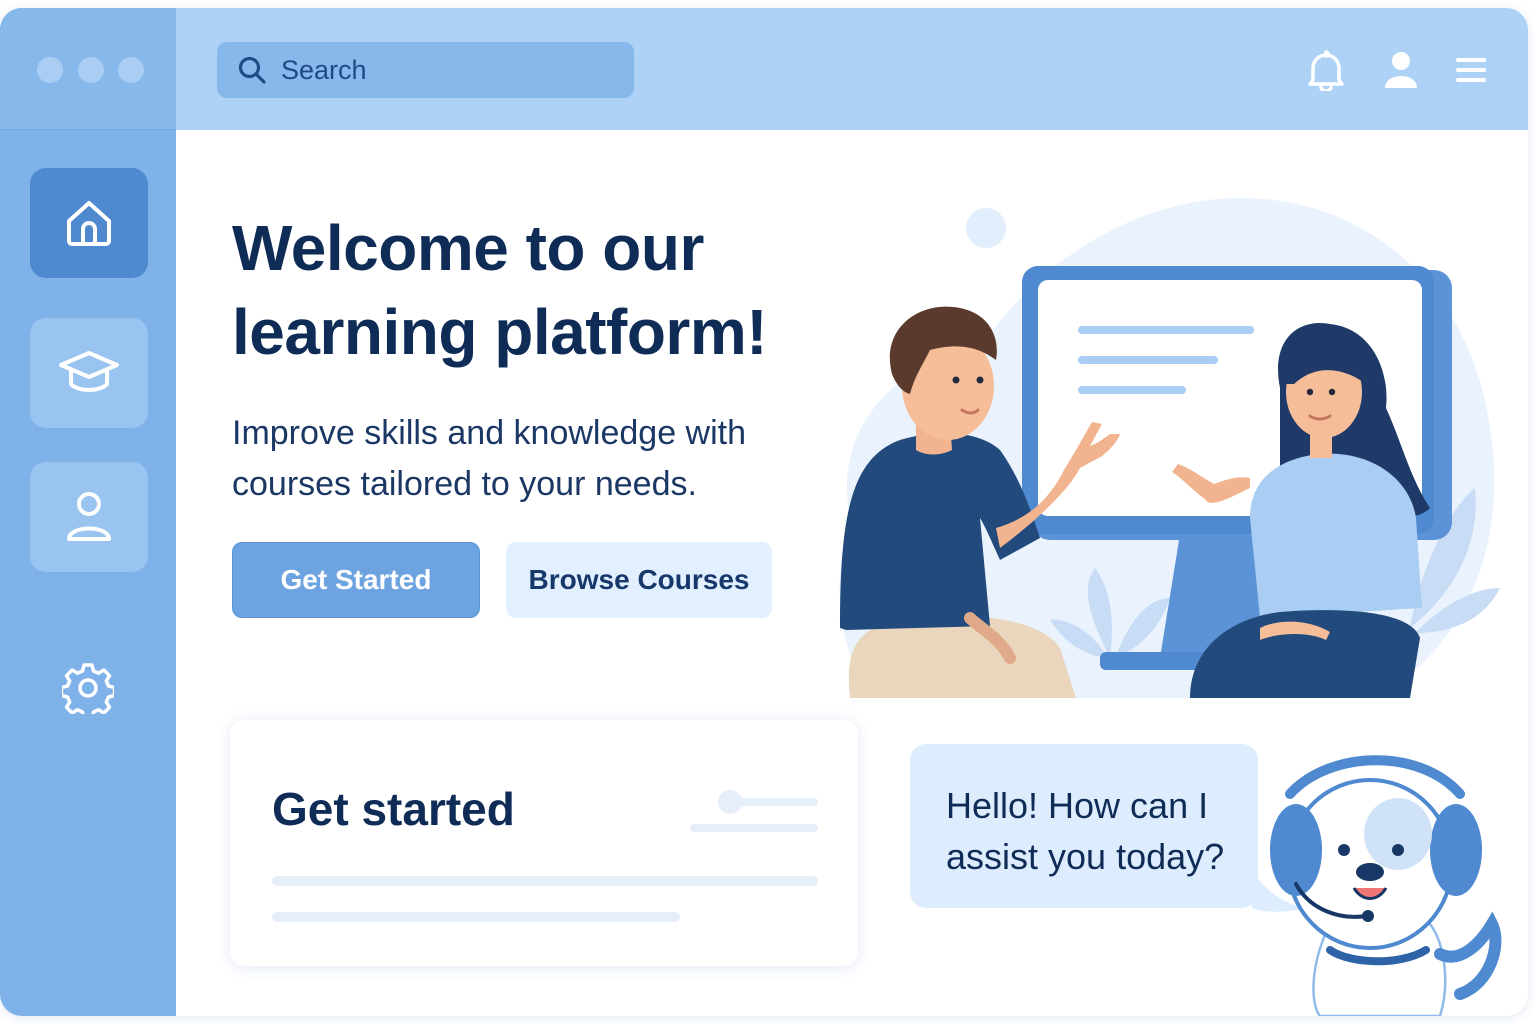 The image size is (1536, 1024). I want to click on dog-mascot-icon, so click(1386, 885).